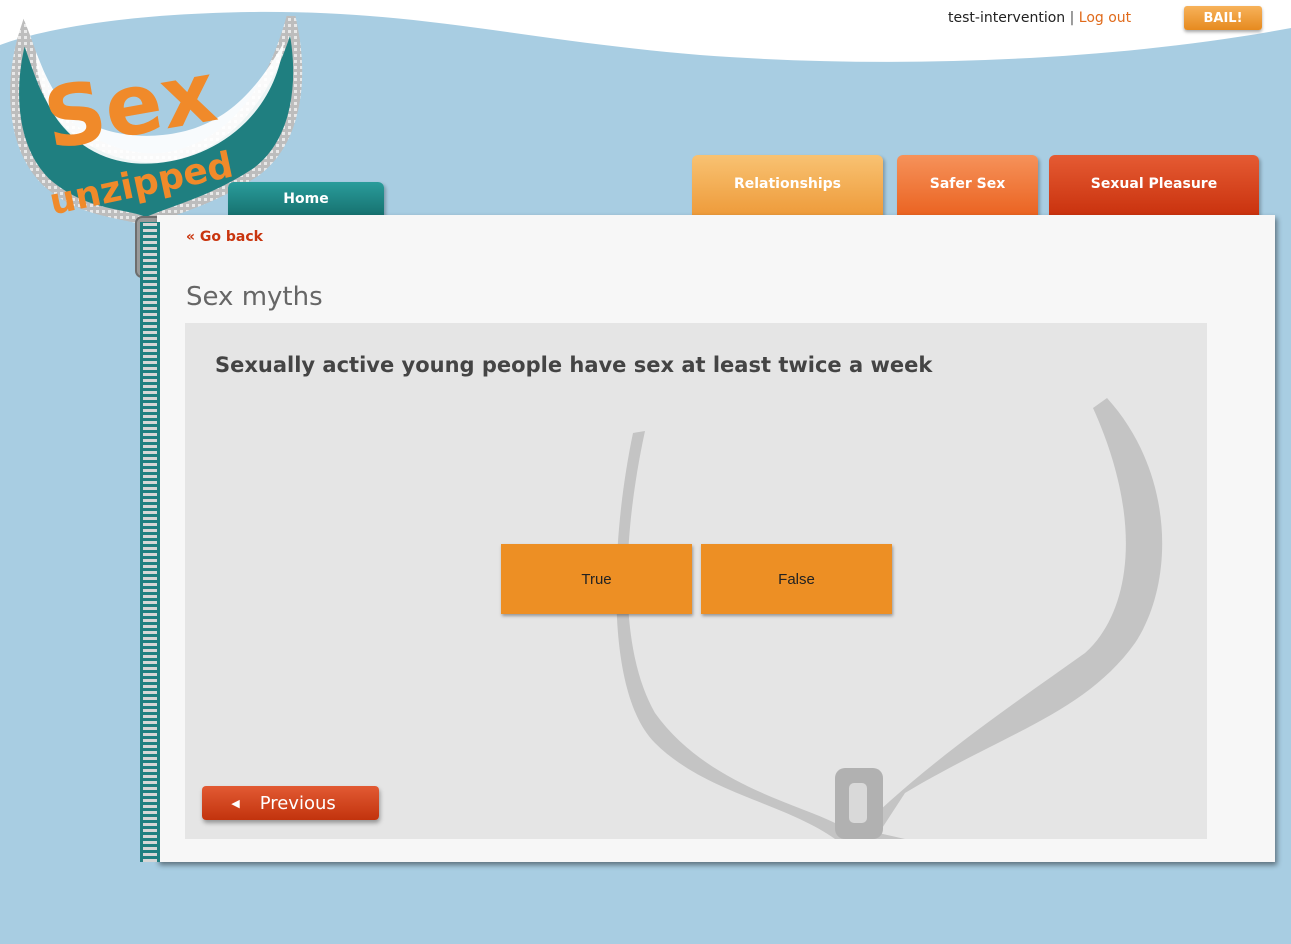 The image size is (1291, 944). I want to click on tab-relationships-label: Relationships, so click(787, 184).